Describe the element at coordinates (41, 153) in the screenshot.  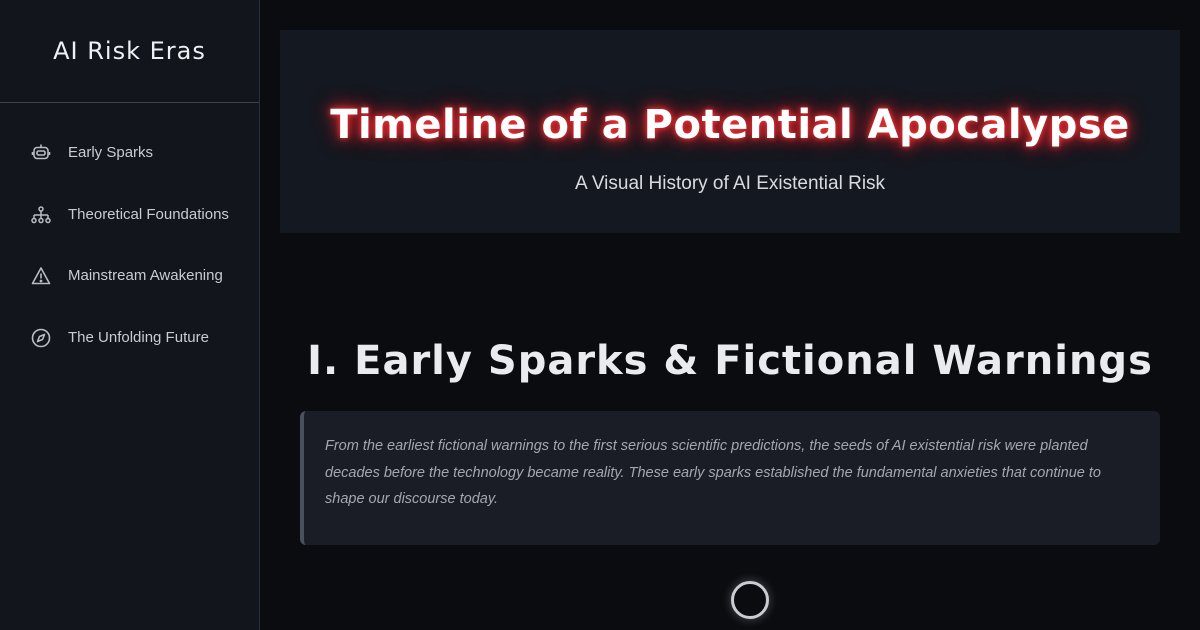
I see `robot-icon` at that location.